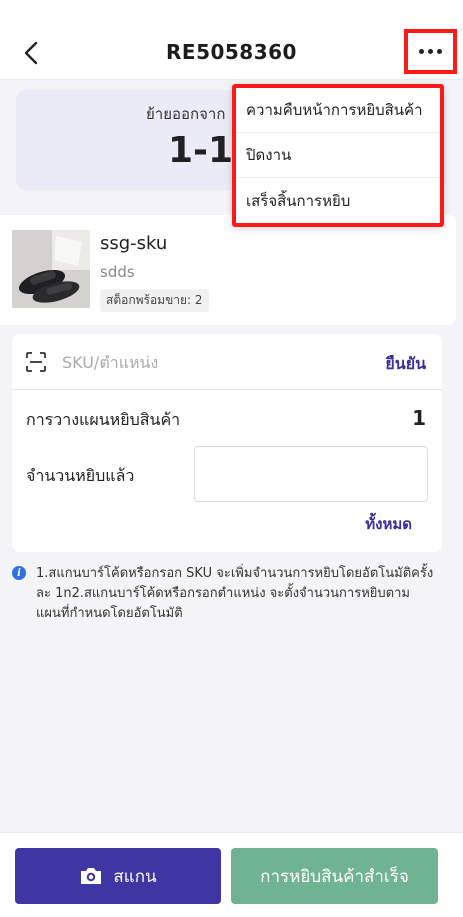 The height and width of the screenshot is (917, 463). Describe the element at coordinates (421, 51) in the screenshot. I see `more-horizontal-icon` at that location.